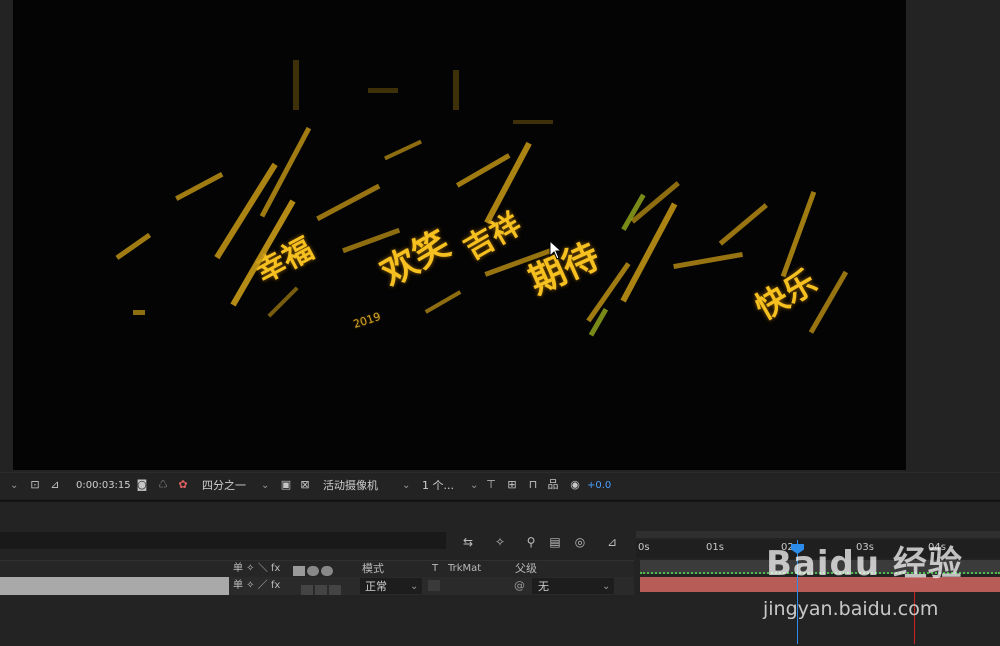 The width and height of the screenshot is (1000, 646). I want to click on layer-switches: 单 ✧ ／ fx, so click(256, 586).